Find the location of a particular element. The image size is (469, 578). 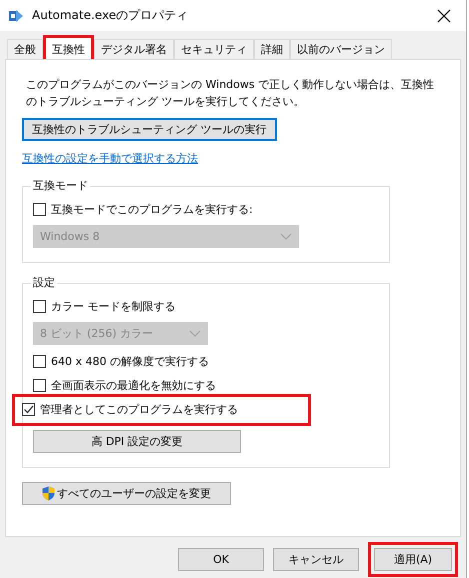

all-users-button: すべてのユーザーの設定を変更 is located at coordinates (126, 493).